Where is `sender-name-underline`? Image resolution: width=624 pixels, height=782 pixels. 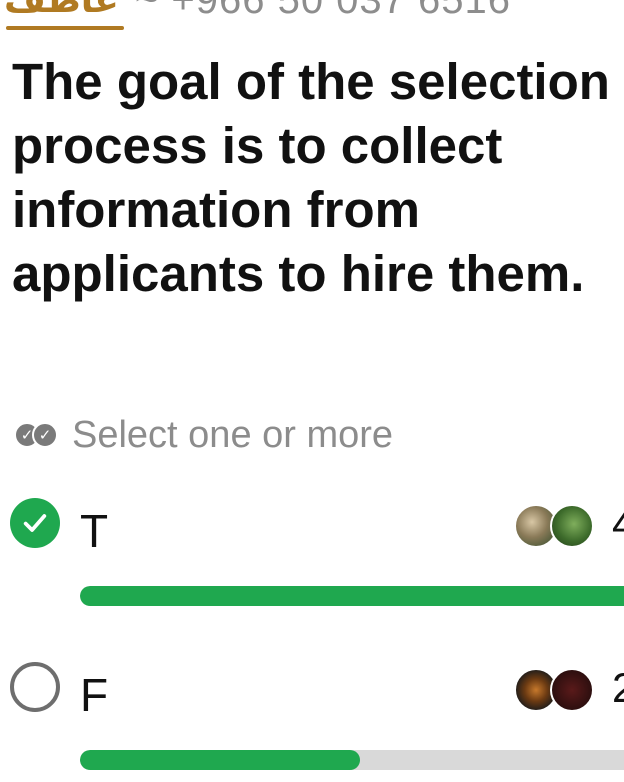
sender-name-underline is located at coordinates (65, 28).